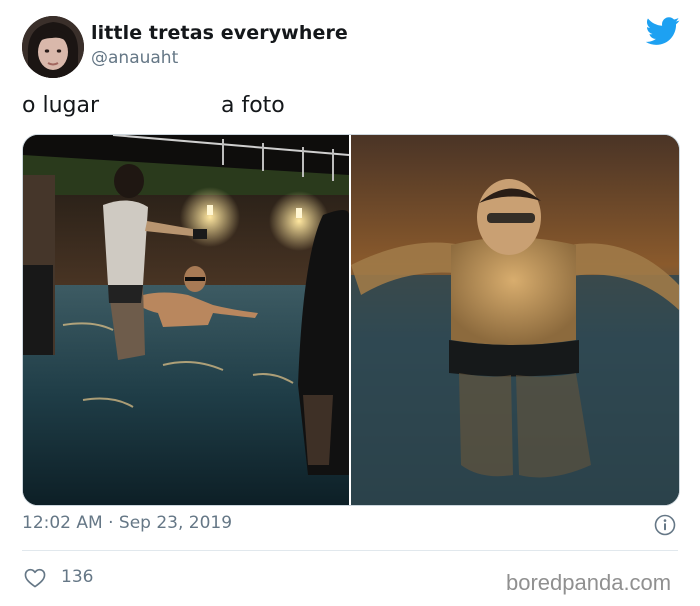  I want to click on watermark: boredpanda.com, so click(589, 582).